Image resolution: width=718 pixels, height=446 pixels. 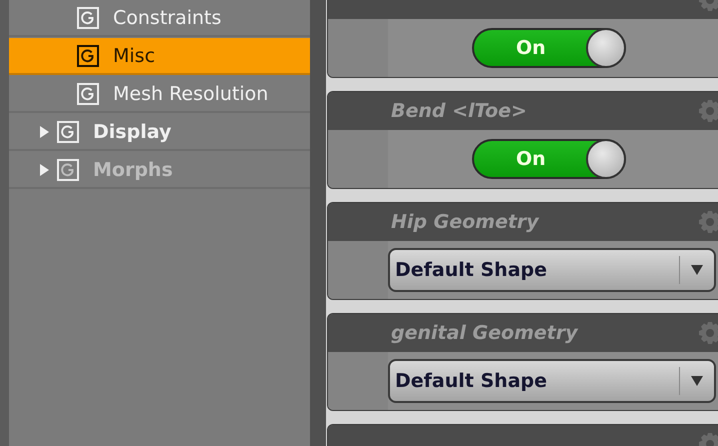 I want to click on tree-item: Mesh Resolution, so click(x=159, y=94).